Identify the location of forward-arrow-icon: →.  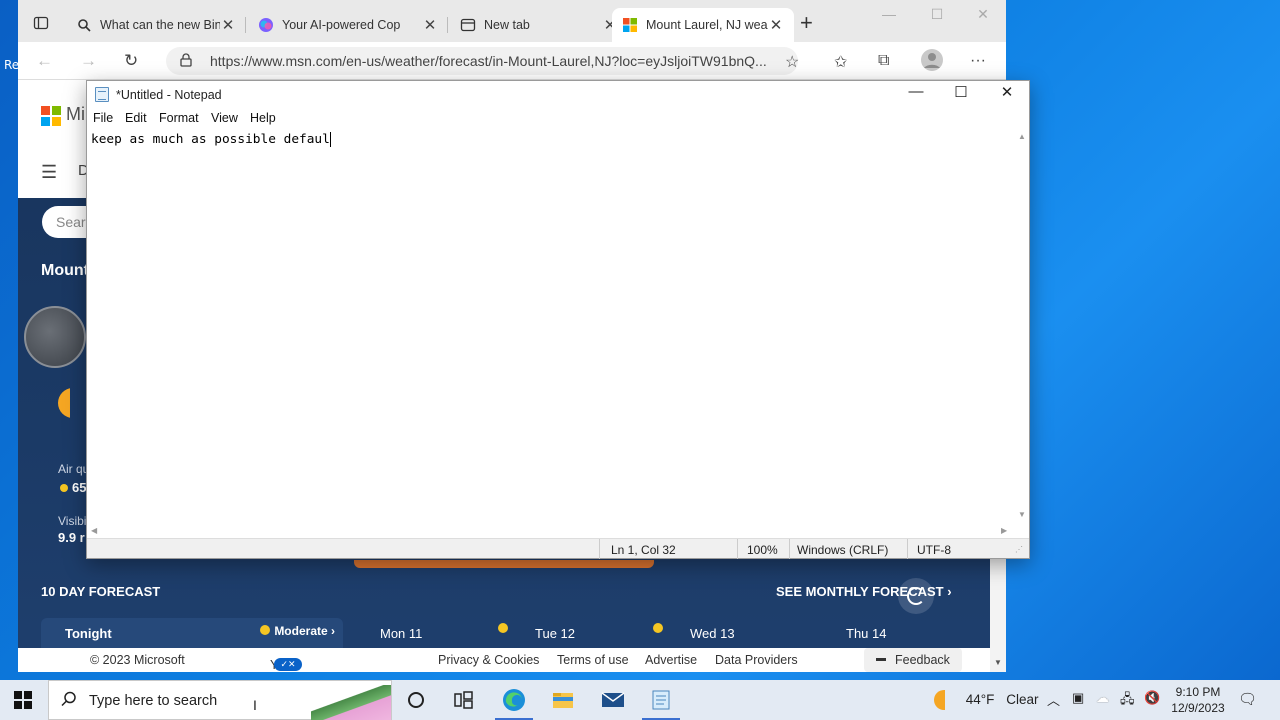
(88, 61).